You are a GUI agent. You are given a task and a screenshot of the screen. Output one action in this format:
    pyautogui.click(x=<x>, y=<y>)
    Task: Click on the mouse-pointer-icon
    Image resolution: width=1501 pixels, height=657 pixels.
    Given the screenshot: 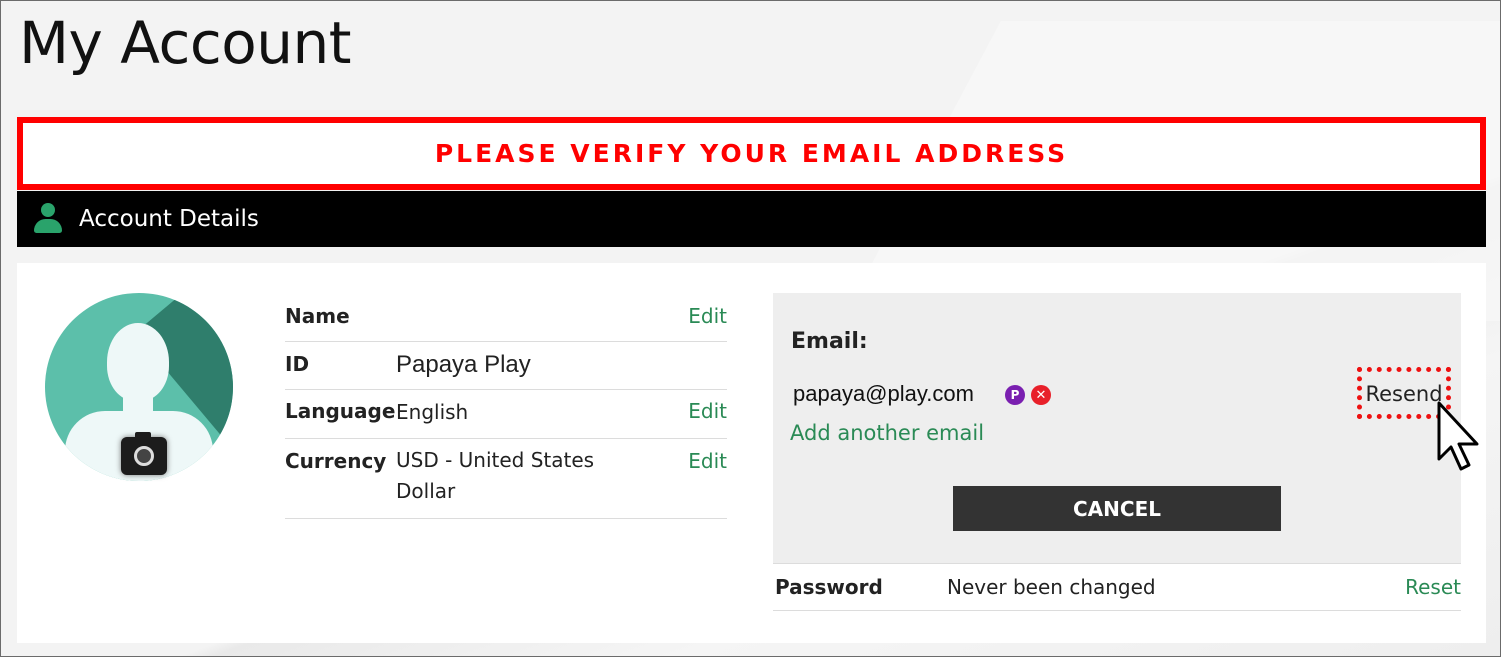 What is the action you would take?
    pyautogui.click(x=1458, y=436)
    